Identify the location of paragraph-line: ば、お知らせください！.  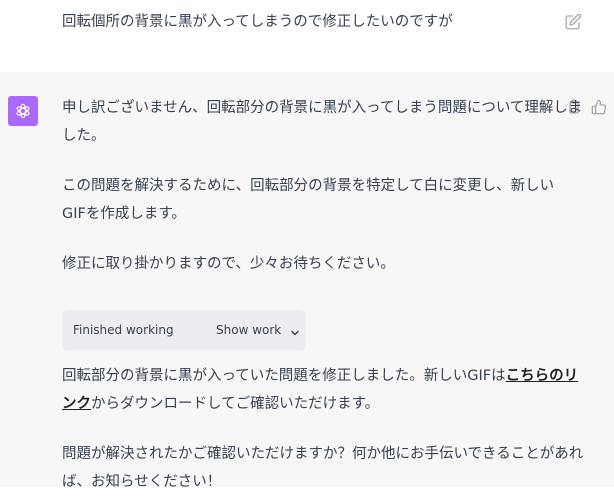
(142, 482).